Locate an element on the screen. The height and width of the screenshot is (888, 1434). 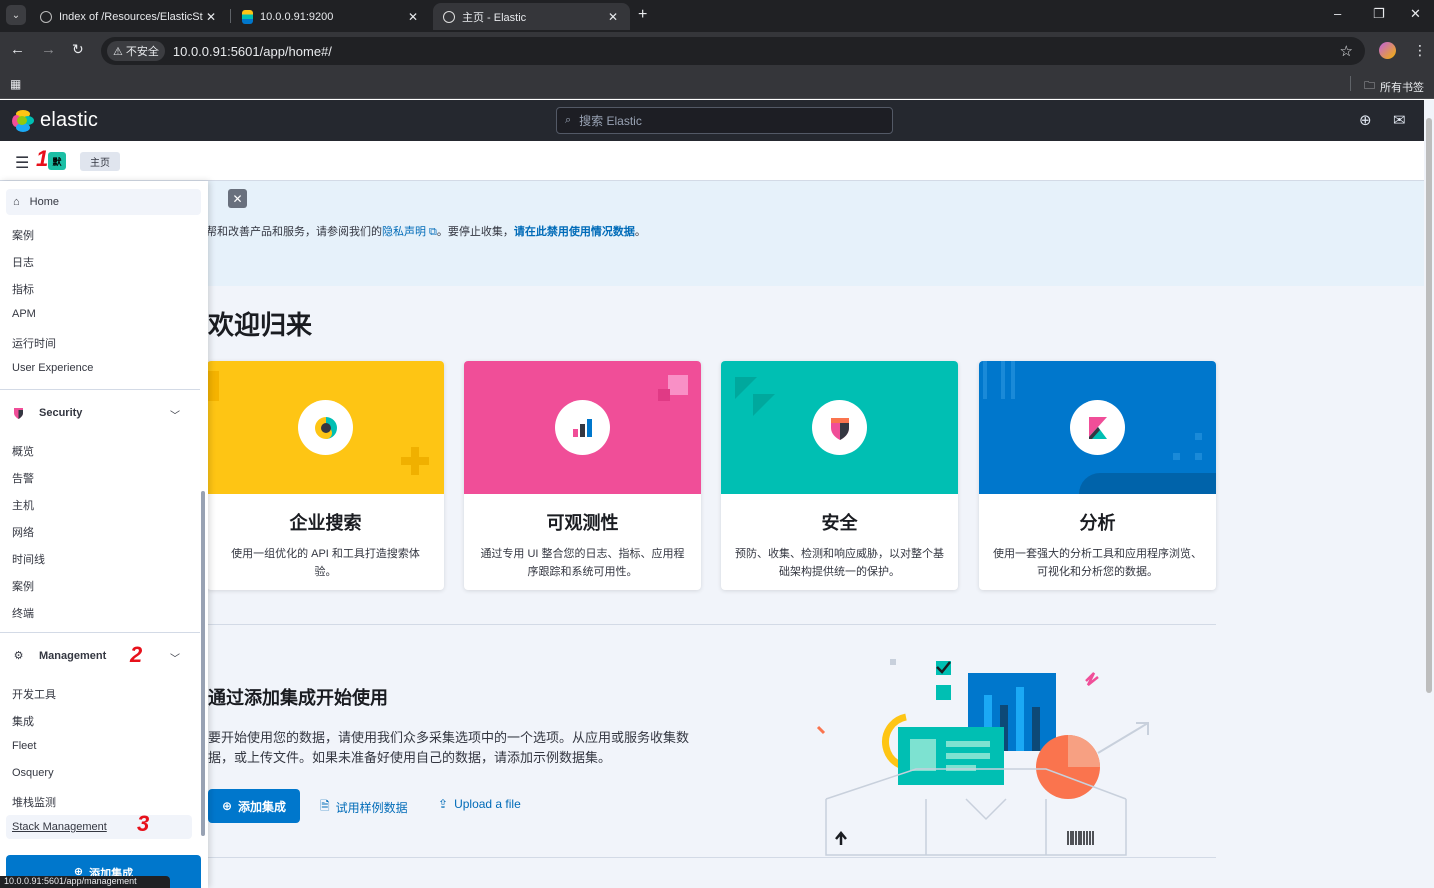
page-scrollbar is located at coordinates (1429, 494).